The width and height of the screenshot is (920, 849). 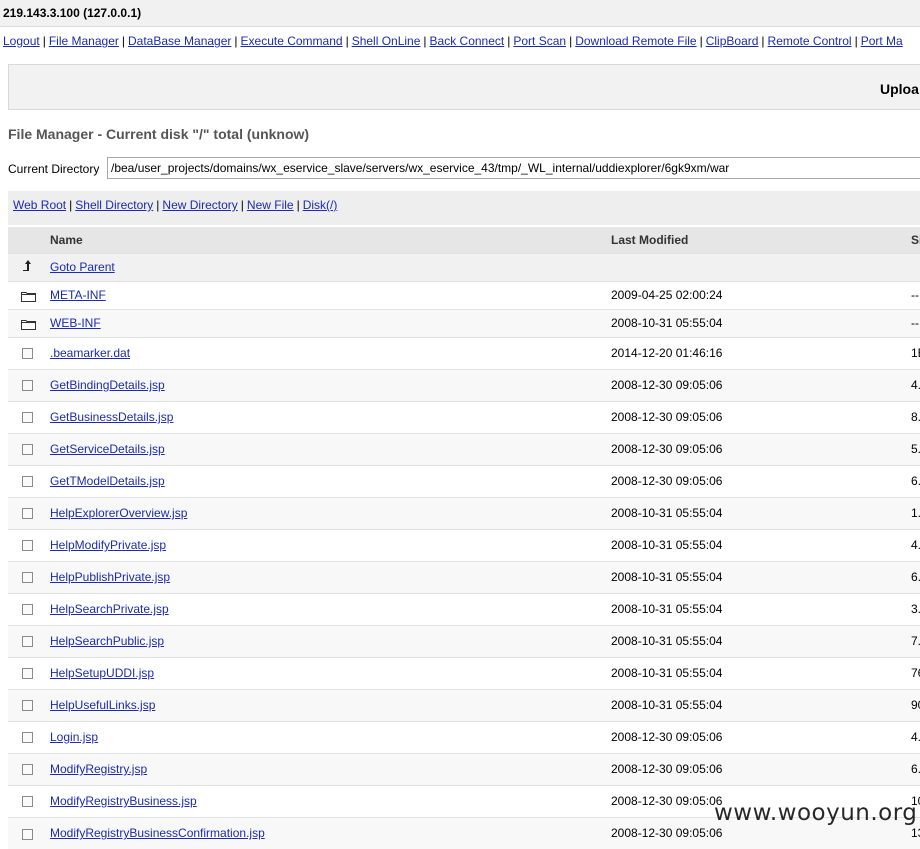 I want to click on action-link-disk: Disk(/), so click(x=320, y=205).